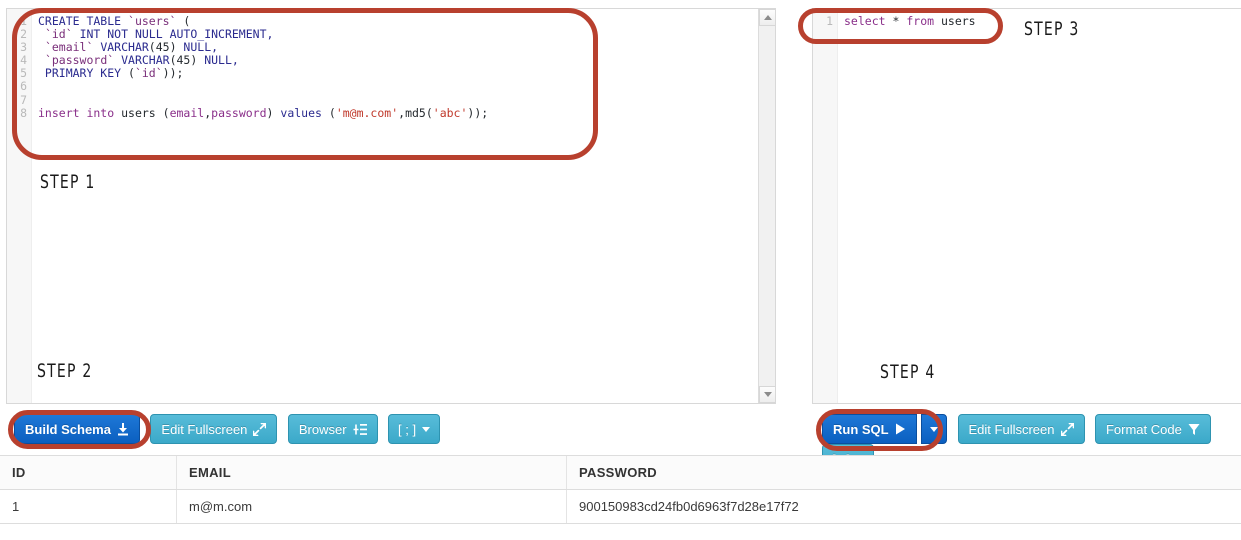 The height and width of the screenshot is (540, 1241). What do you see at coordinates (1052, 29) in the screenshot?
I see `annotation-step-3: STEP 3` at bounding box center [1052, 29].